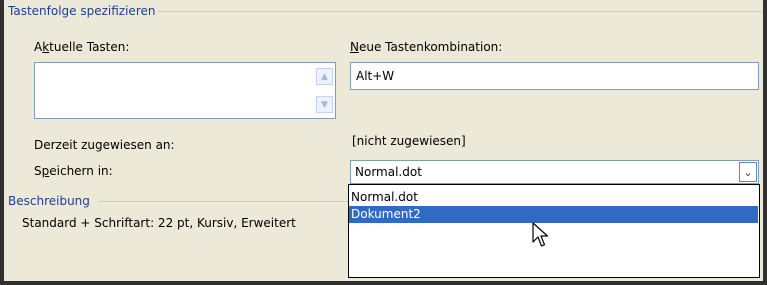 The width and height of the screenshot is (767, 285). What do you see at coordinates (540, 234) in the screenshot?
I see `mouse-pointer-icon` at bounding box center [540, 234].